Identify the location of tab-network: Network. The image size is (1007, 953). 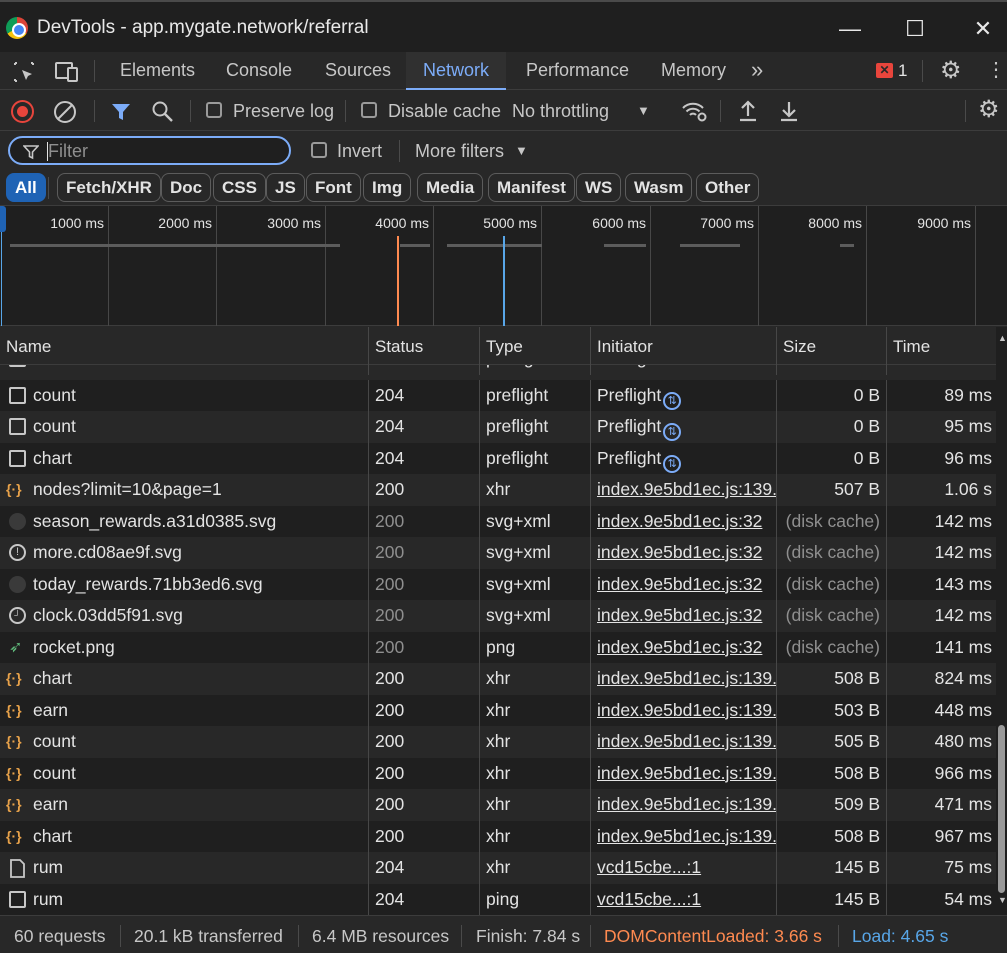
(456, 71).